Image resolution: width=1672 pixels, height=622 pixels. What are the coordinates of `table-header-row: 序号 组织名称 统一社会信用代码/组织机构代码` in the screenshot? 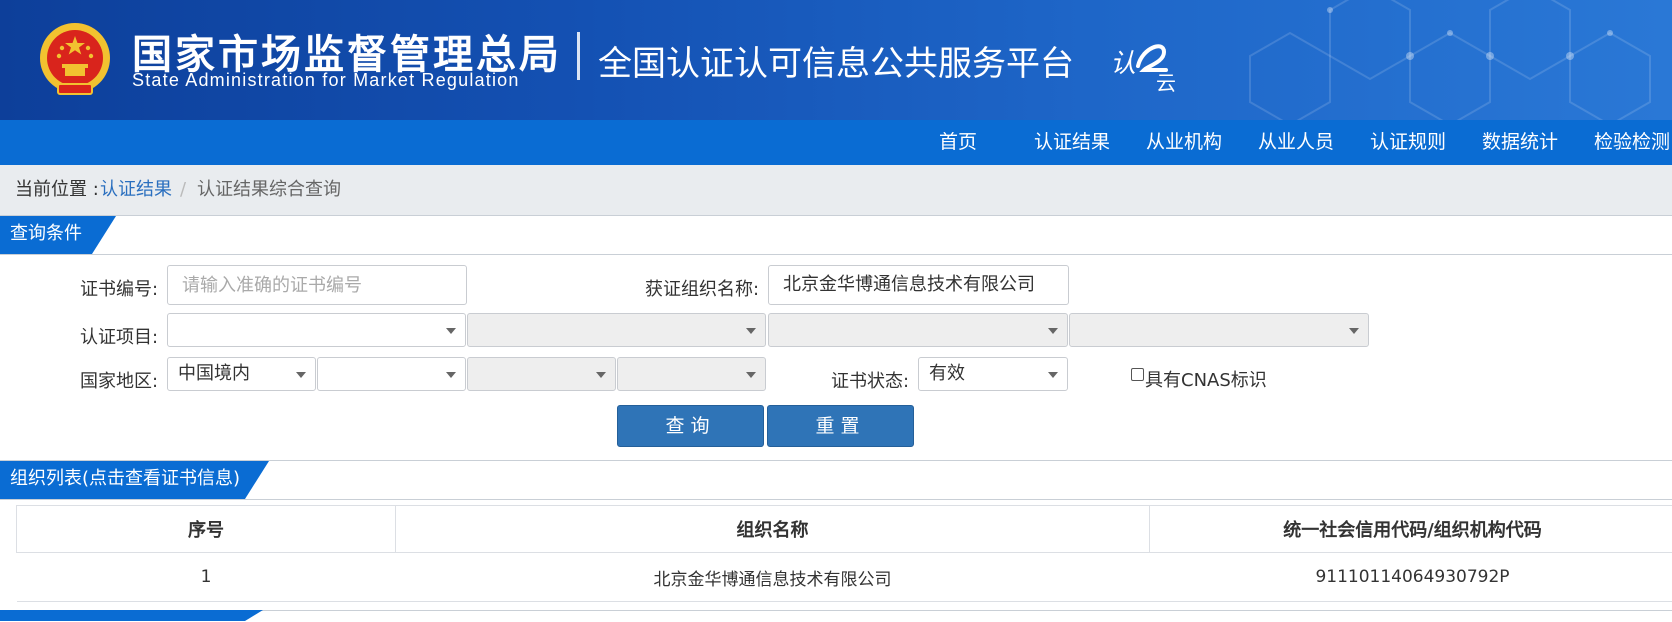 It's located at (844, 529).